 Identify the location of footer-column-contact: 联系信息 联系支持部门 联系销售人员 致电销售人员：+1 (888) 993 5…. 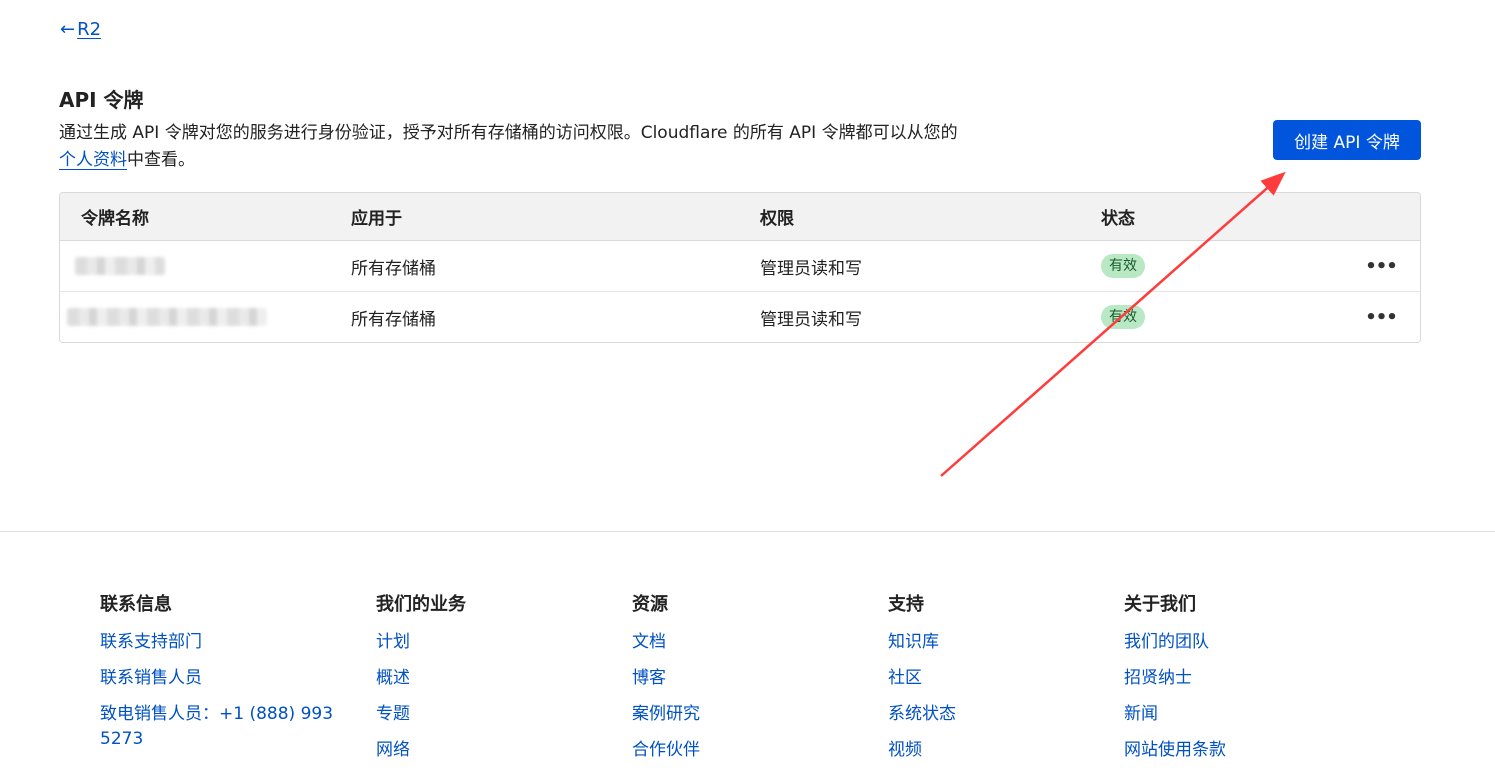
(220, 677).